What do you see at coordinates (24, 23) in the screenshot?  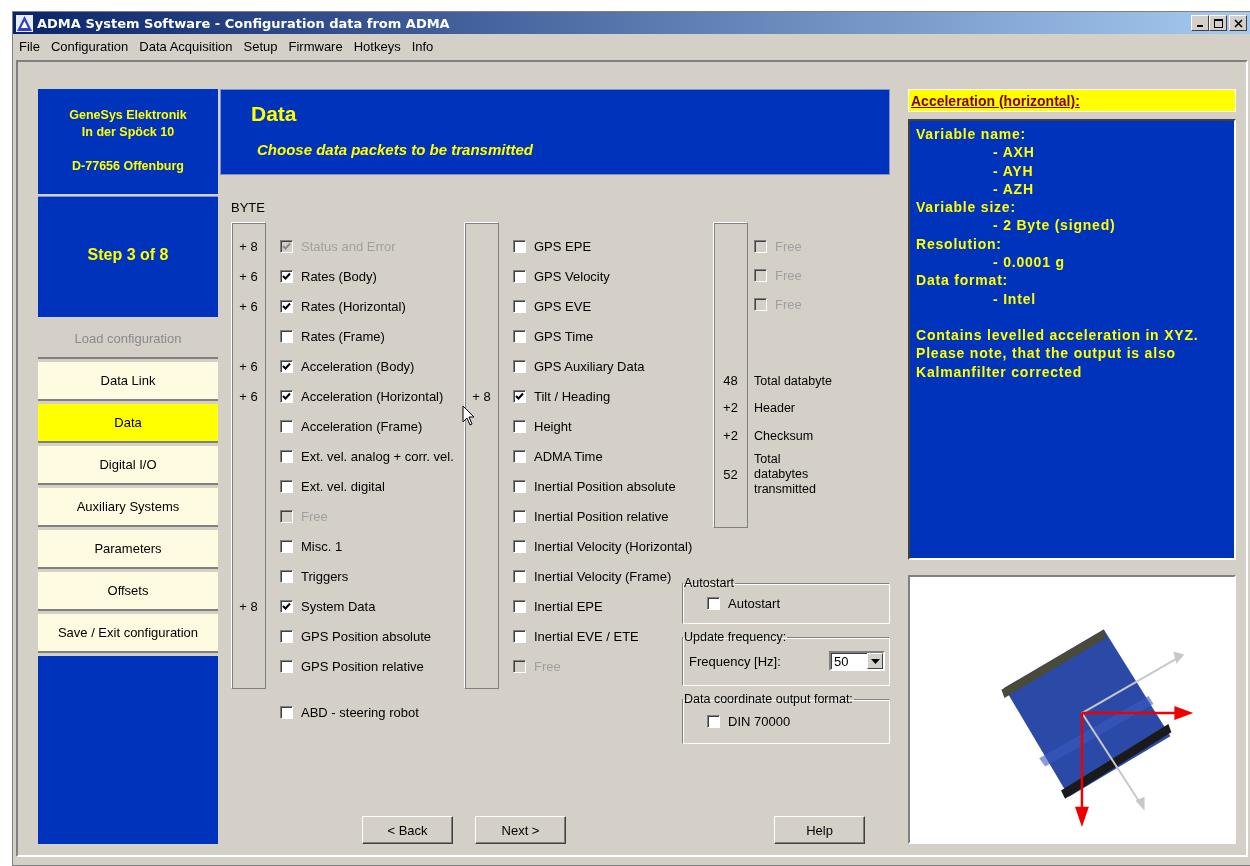 I see `triangle-logo-icon` at bounding box center [24, 23].